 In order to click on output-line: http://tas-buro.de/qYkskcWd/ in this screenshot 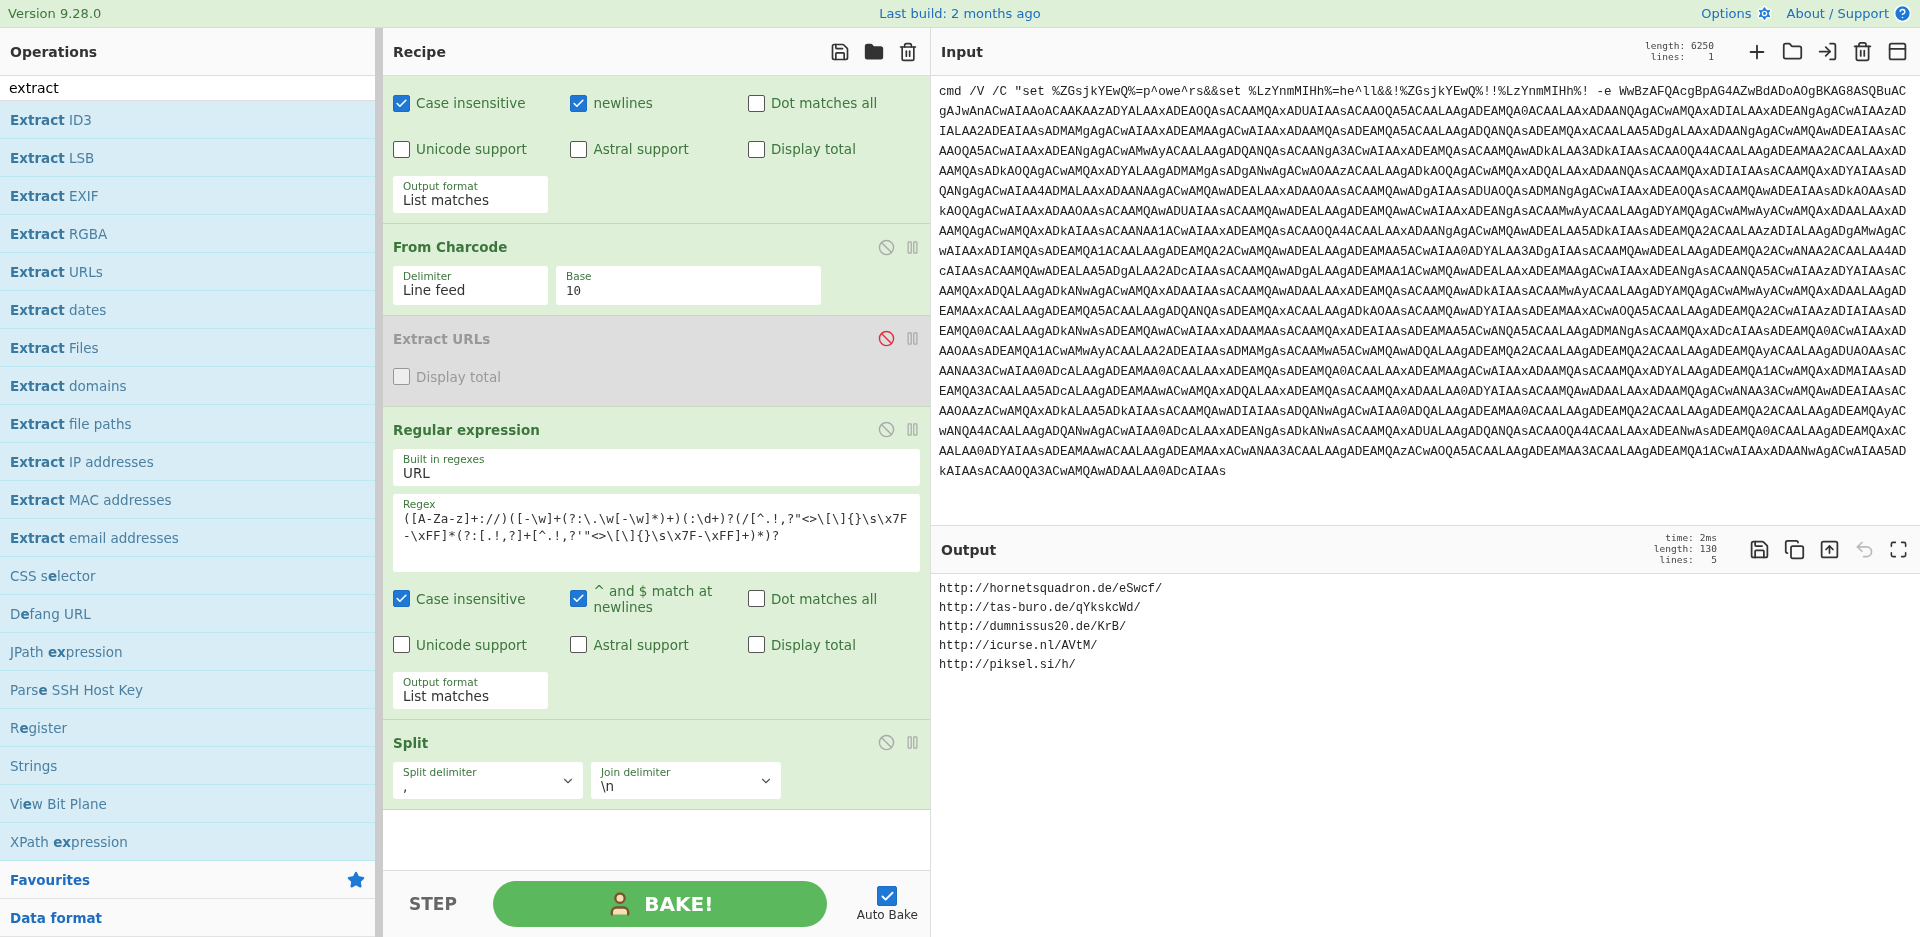, I will do `click(1040, 608)`.